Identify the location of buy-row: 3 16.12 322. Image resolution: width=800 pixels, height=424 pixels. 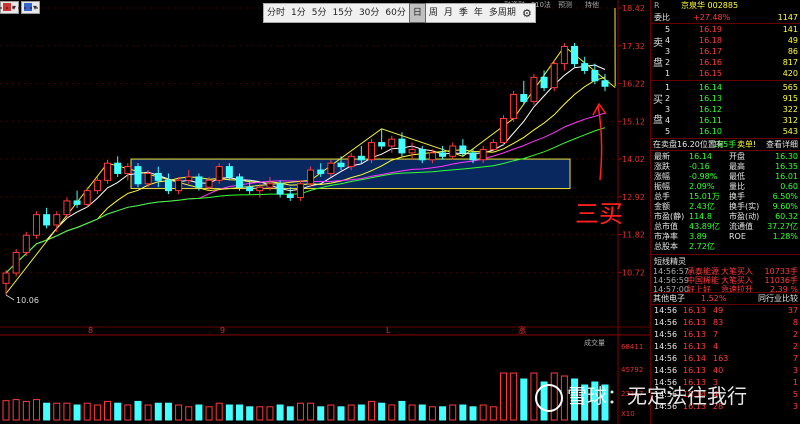
(725, 109).